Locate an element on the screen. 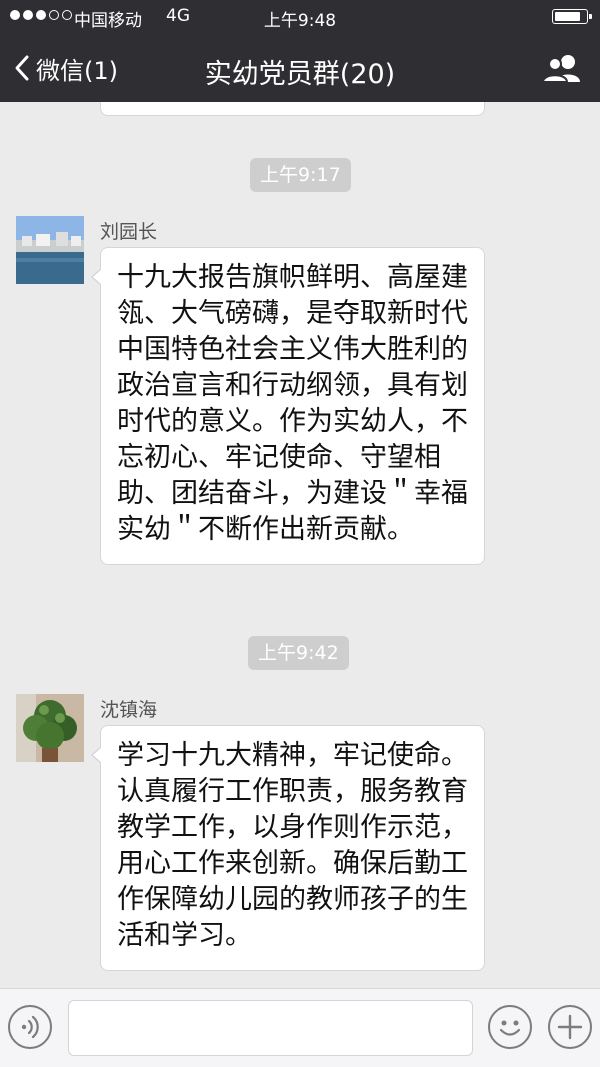 Image resolution: width=600 pixels, height=1067 pixels. voice-icon is located at coordinates (30, 1027).